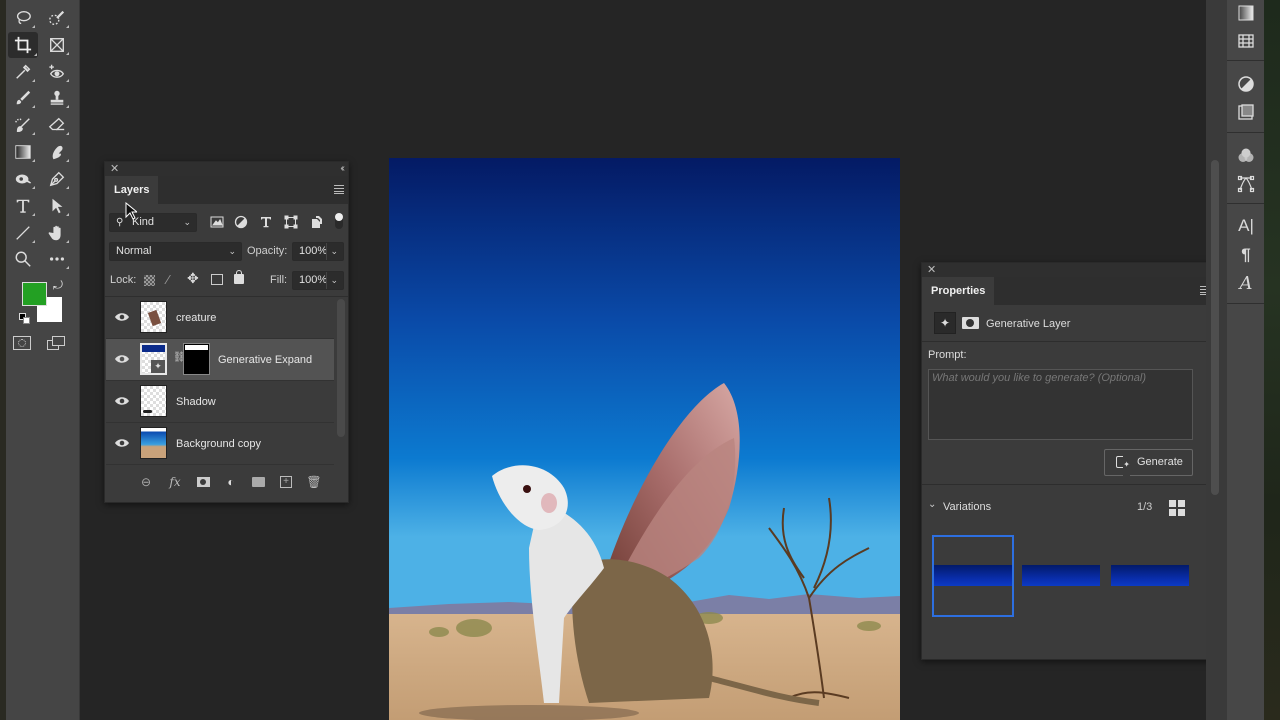 The image size is (1280, 720). Describe the element at coordinates (313, 482) in the screenshot. I see `trash-icon: 🗑︎` at that location.